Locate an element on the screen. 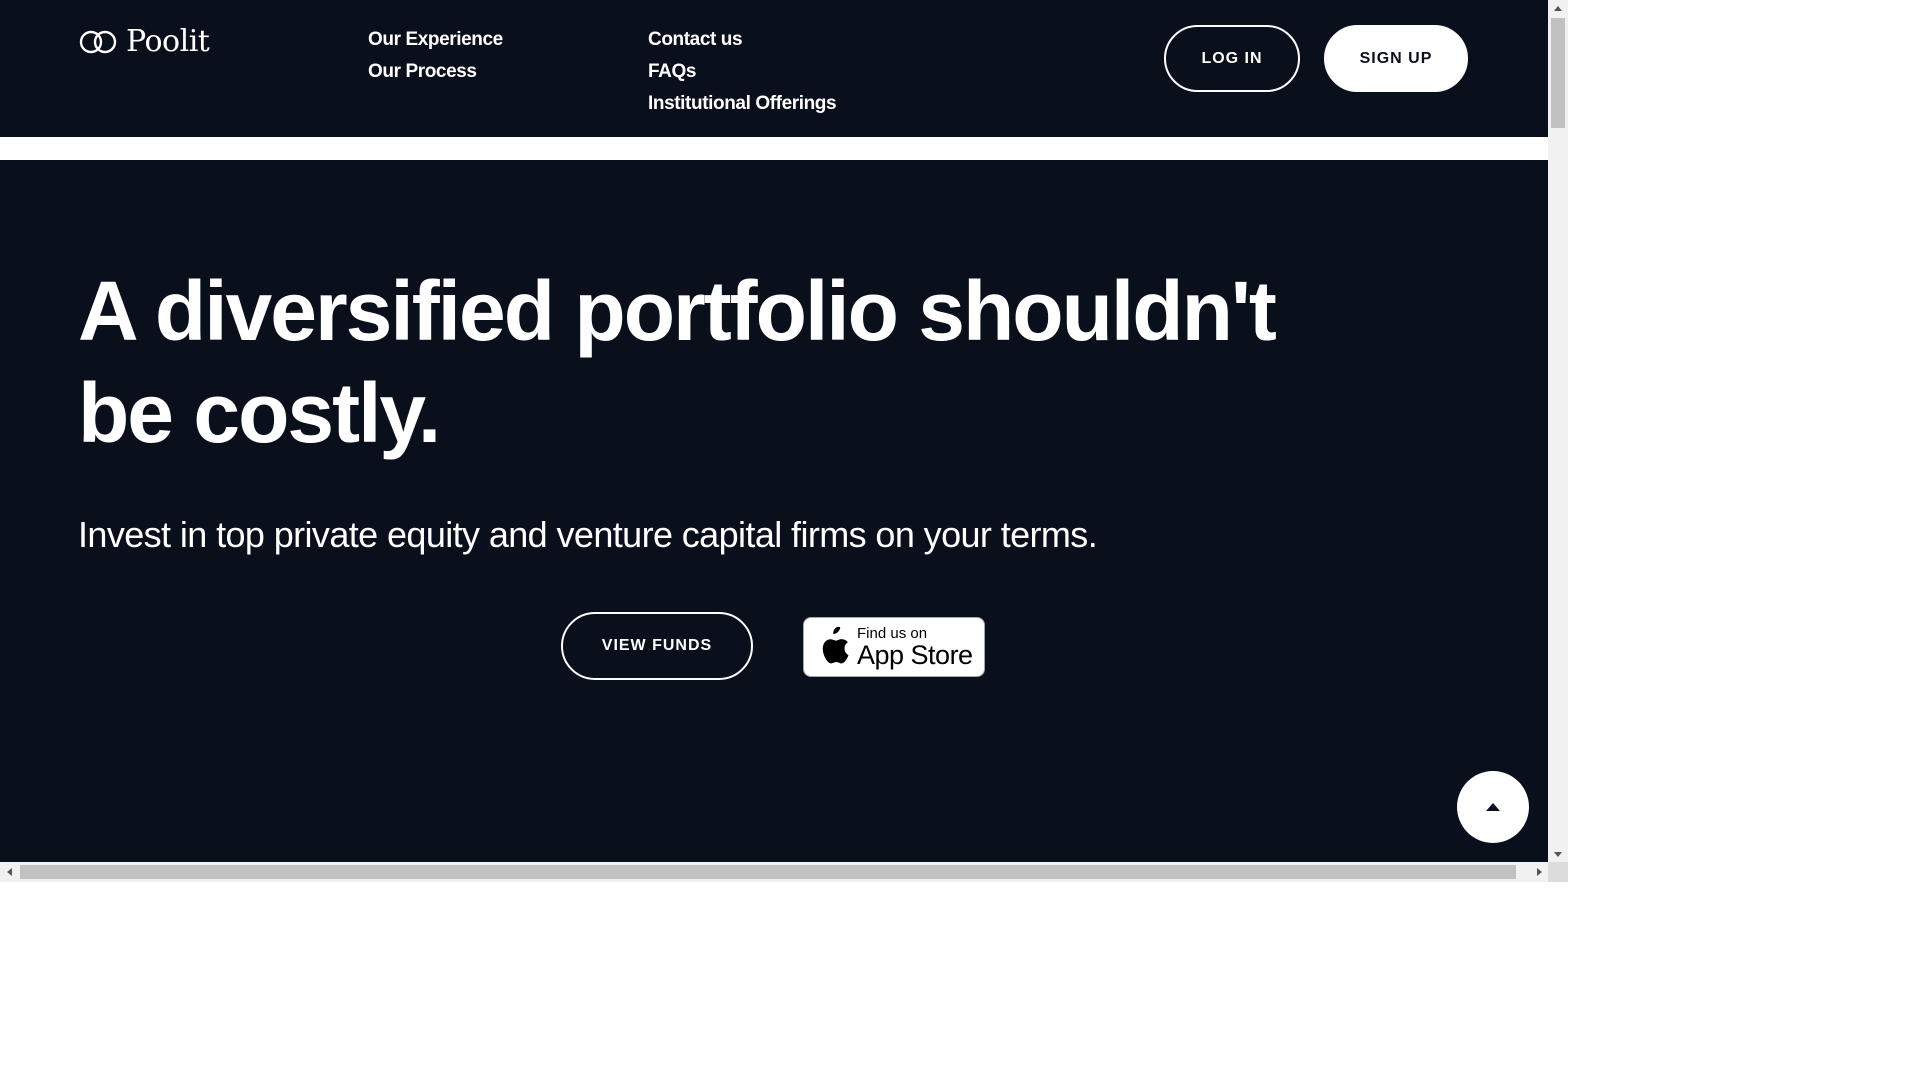  nav-link-faqs: FAQs is located at coordinates (742, 72).